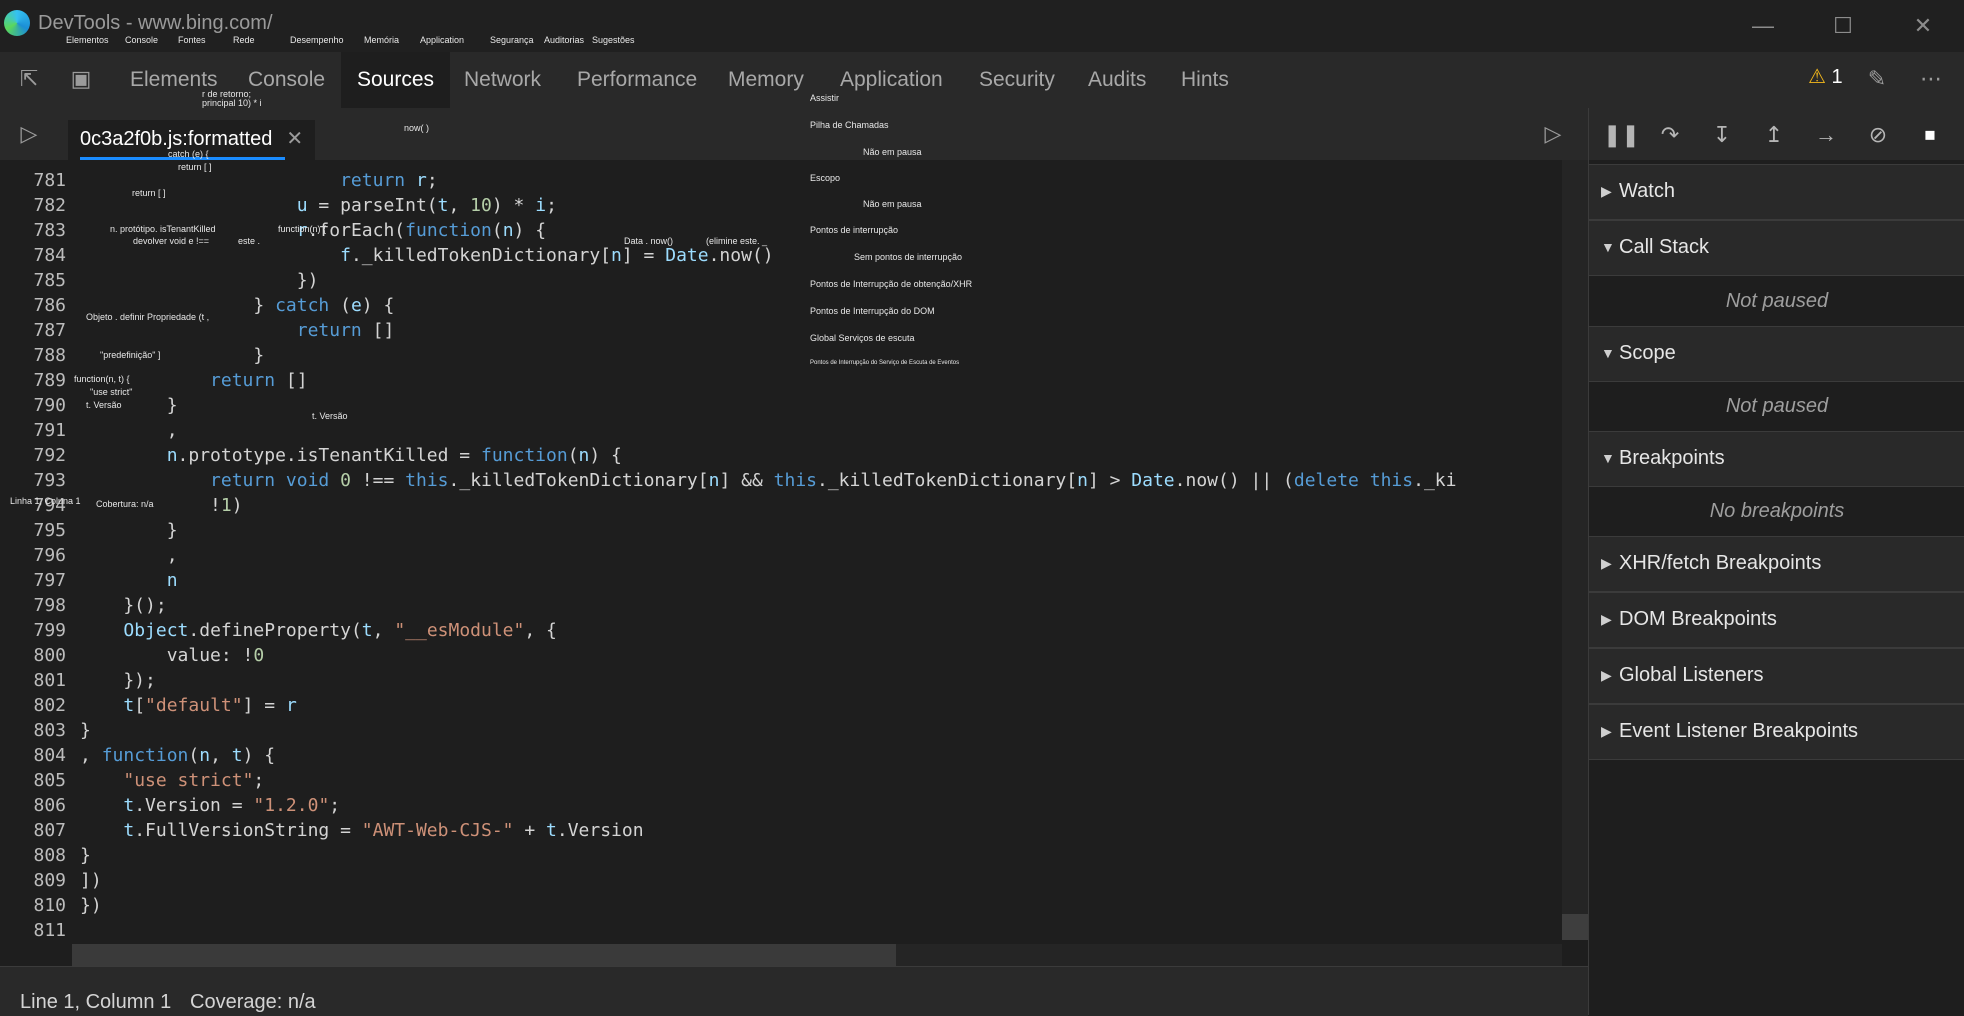  I want to click on line-number: 782, so click(33, 205).